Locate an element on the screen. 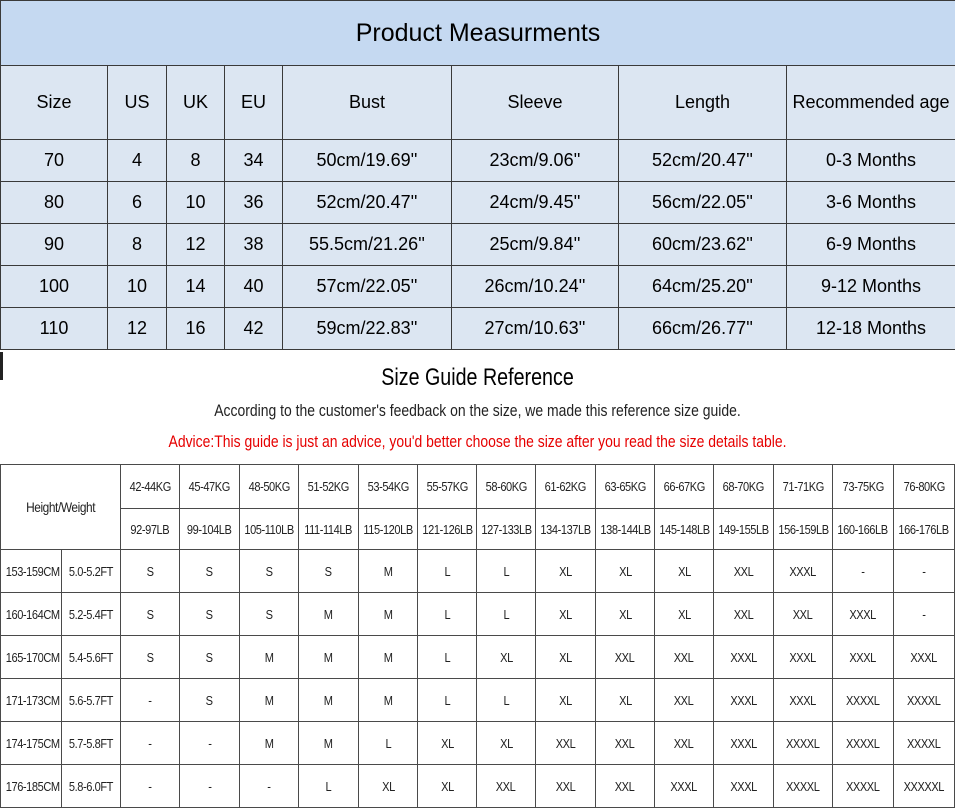  weight-lb-header: 166-176LB is located at coordinates (924, 529).